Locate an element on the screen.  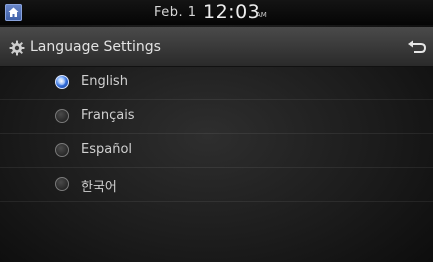
back-arrow-icon is located at coordinates (417, 46).